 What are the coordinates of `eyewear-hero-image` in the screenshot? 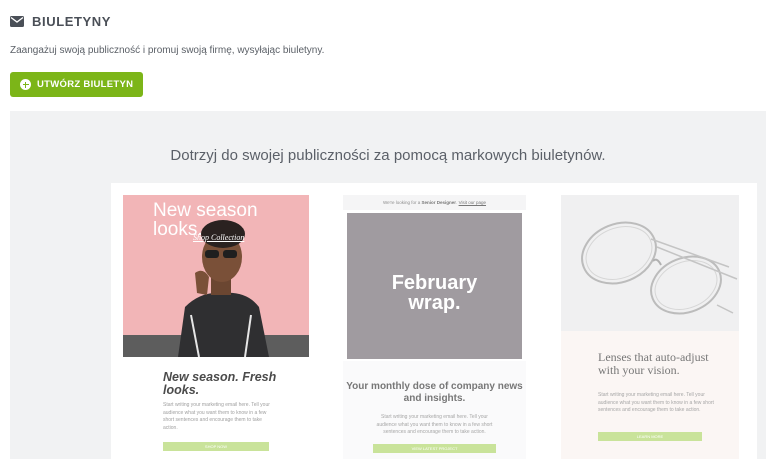 It's located at (650, 263).